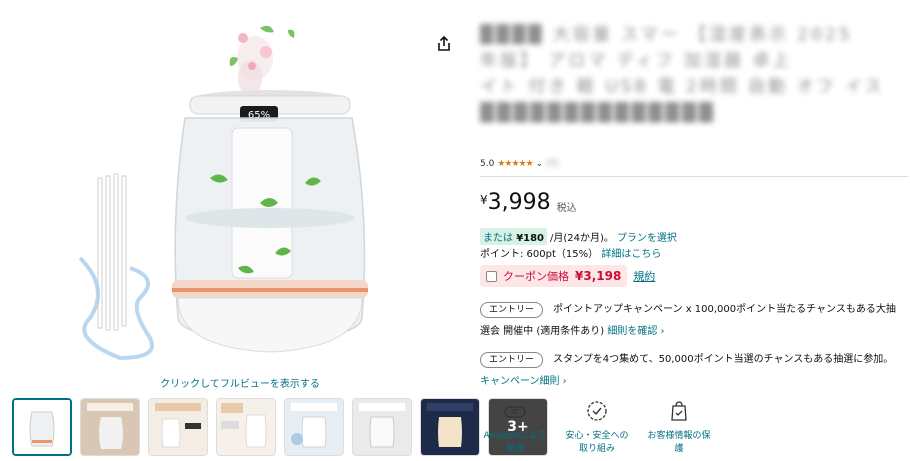 The image size is (910, 461). What do you see at coordinates (280, 428) in the screenshot?
I see `thumbnail-strip: 3+` at bounding box center [280, 428].